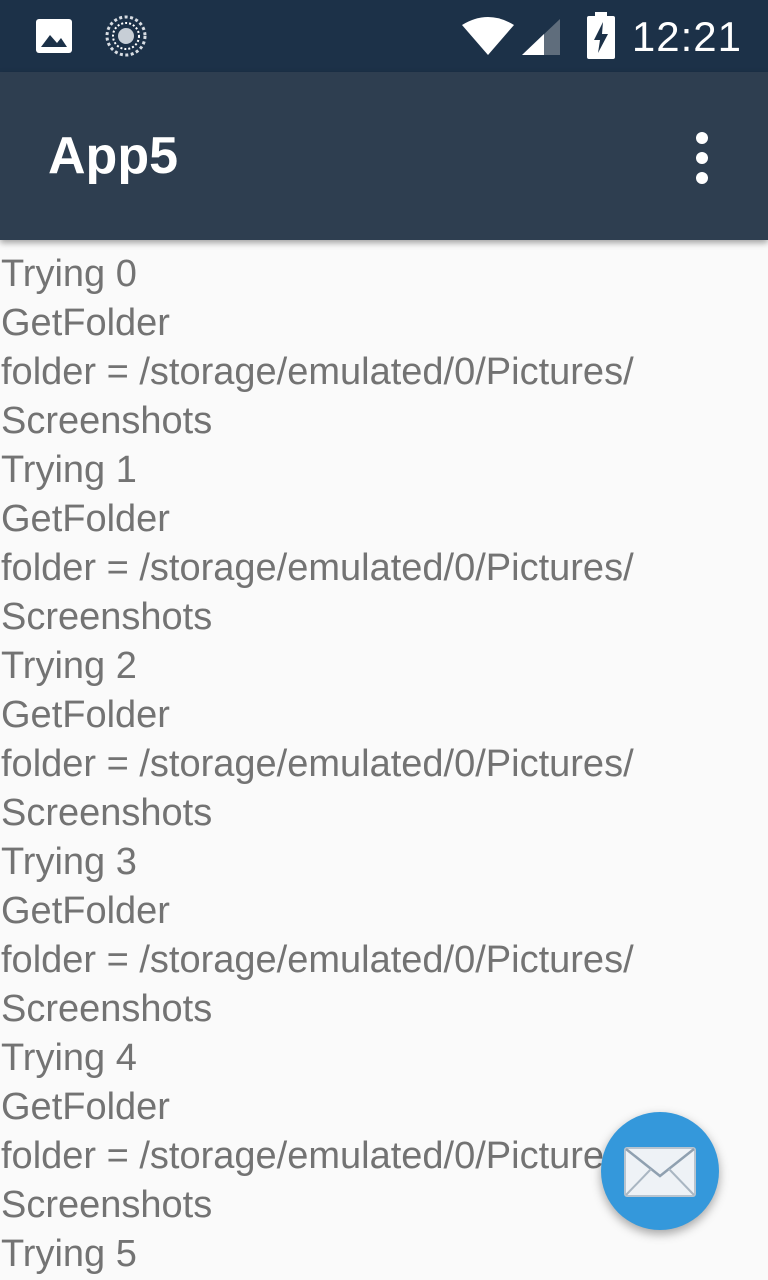  I want to click on more-vert-icon, so click(702, 158).